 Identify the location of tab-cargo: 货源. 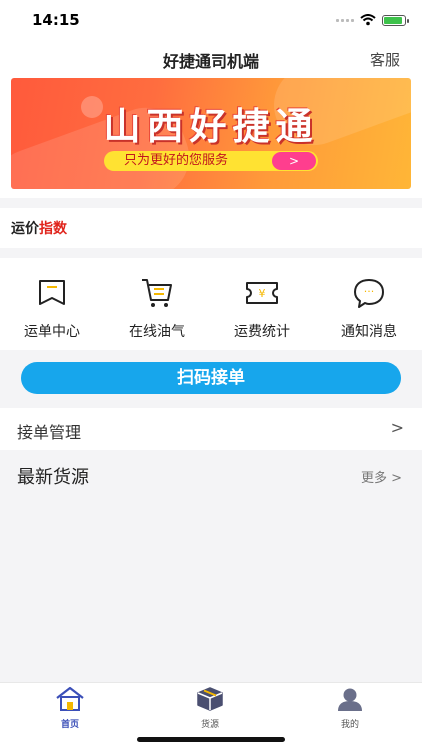
(210, 708).